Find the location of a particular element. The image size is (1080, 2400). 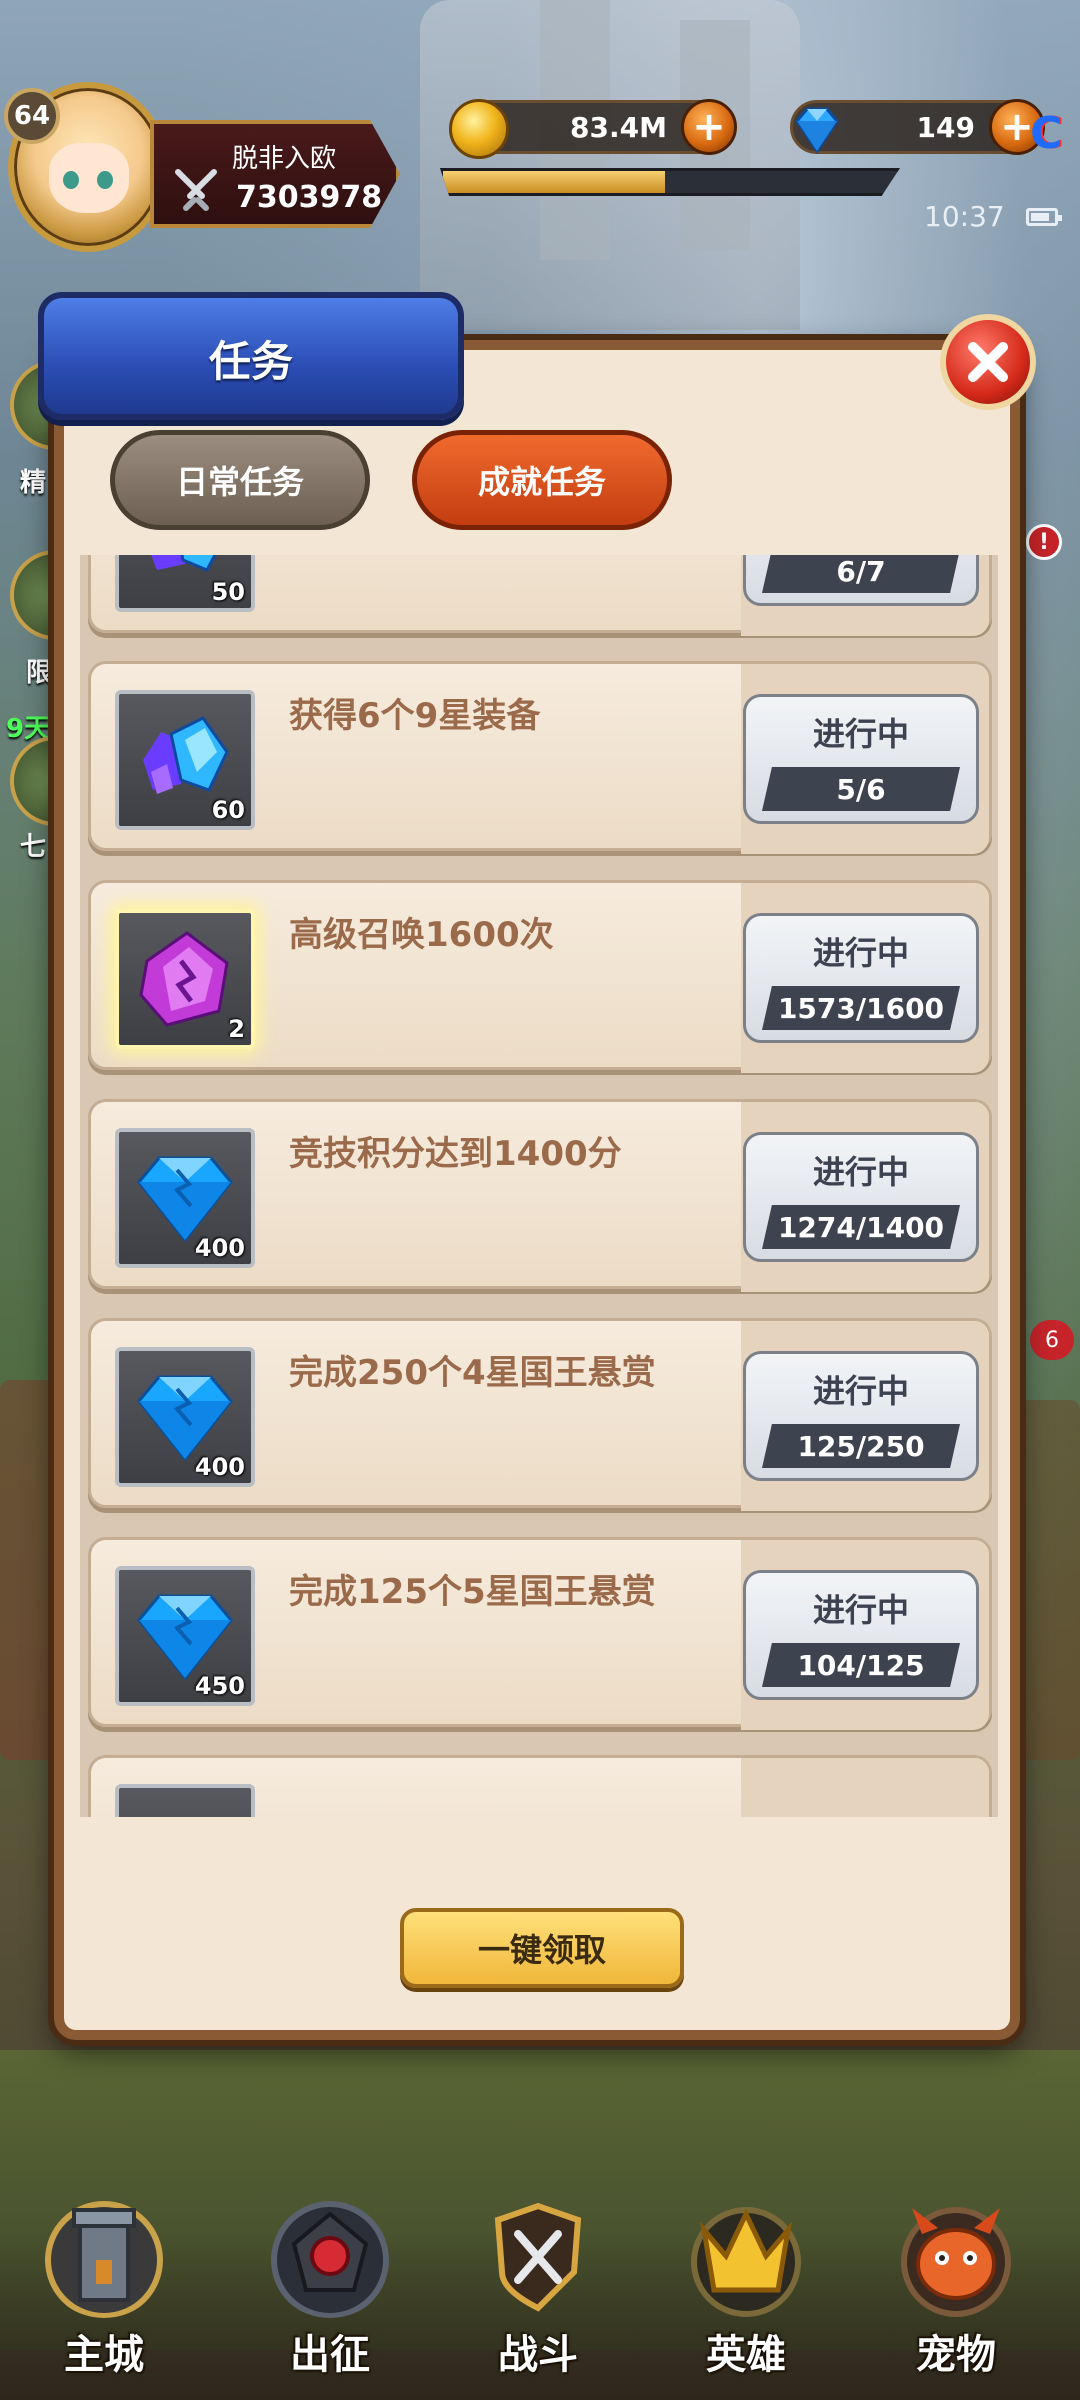

task-reward-count: 60 is located at coordinates (228, 810).